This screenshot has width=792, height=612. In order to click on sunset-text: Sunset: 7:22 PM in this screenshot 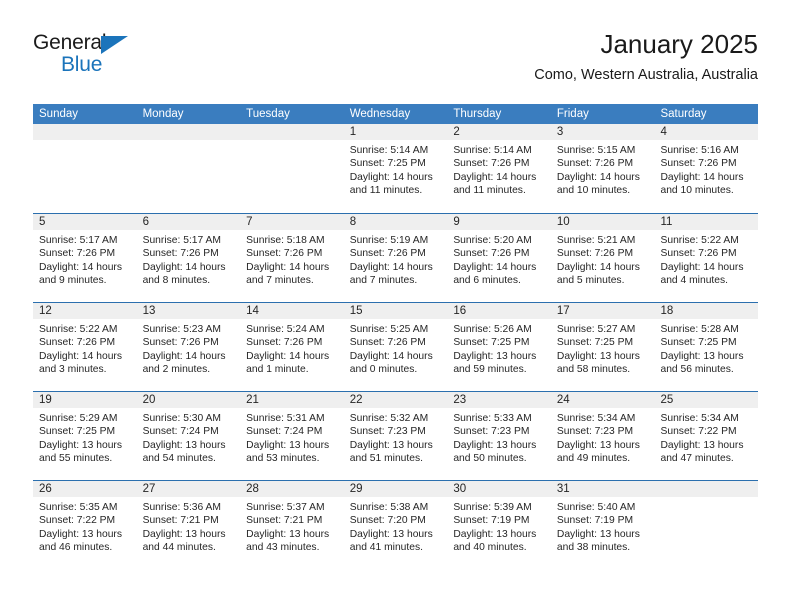, I will do `click(698, 432)`.